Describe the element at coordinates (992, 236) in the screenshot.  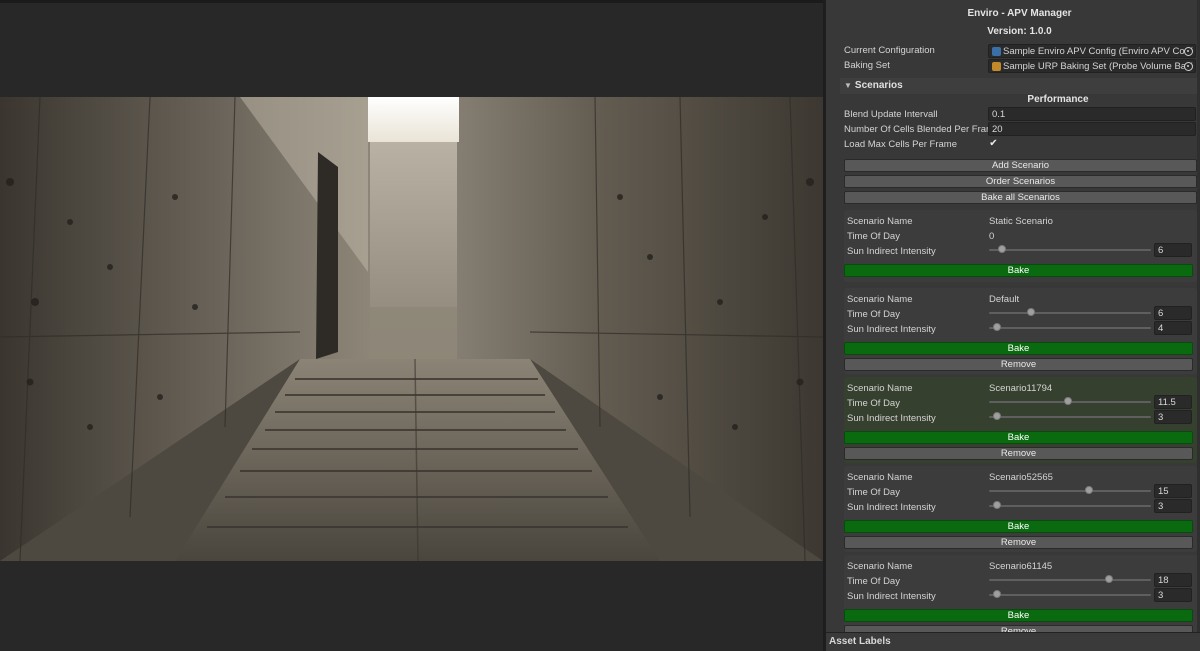
I see `time-of-day-value: 0` at that location.